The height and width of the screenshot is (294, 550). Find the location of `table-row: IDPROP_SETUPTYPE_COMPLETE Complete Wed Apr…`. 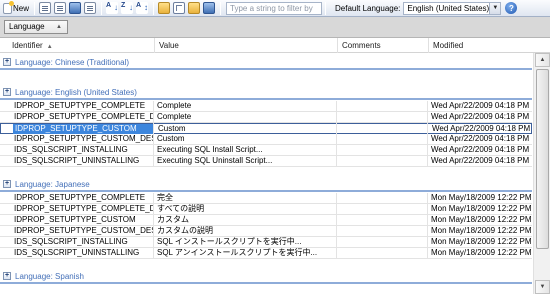

table-row: IDPROP_SETUPTYPE_COMPLETE Complete Wed Apr… is located at coordinates (266, 106).